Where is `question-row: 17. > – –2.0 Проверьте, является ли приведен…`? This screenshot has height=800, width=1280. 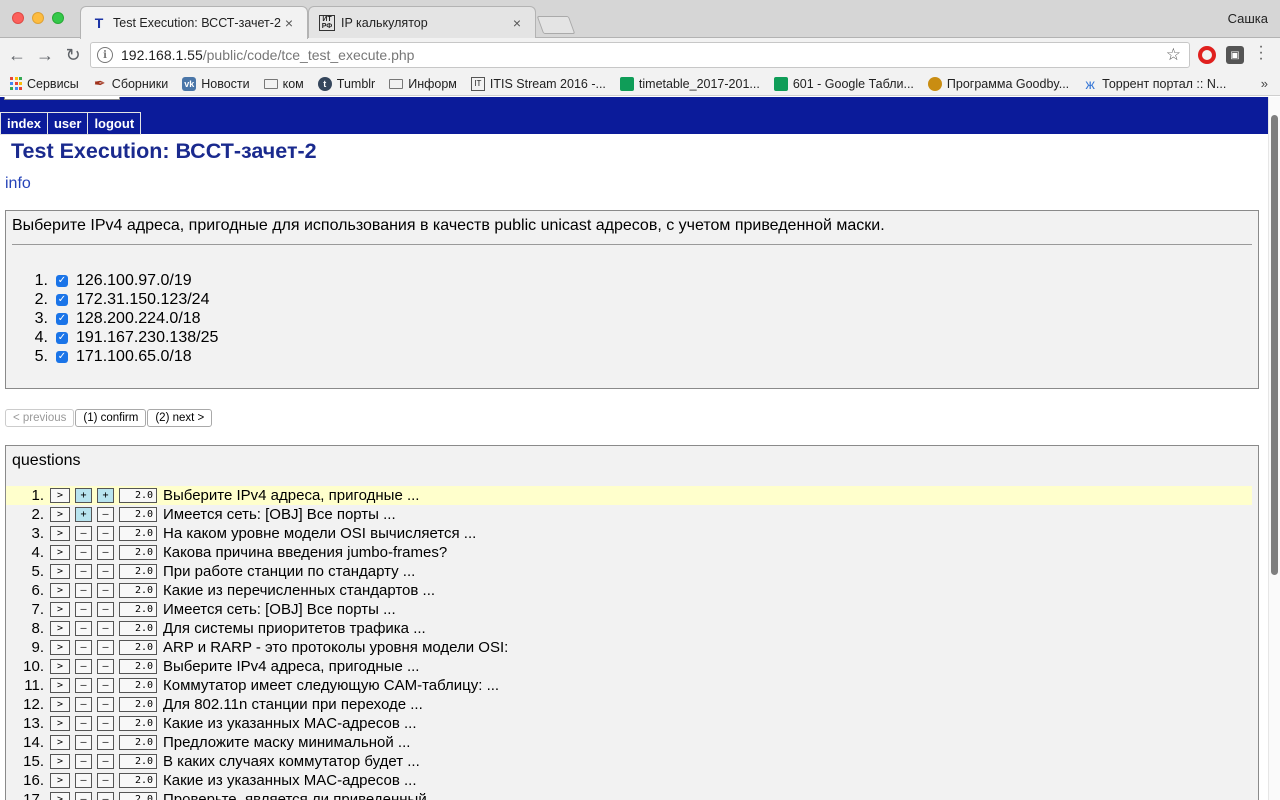
question-row: 17. > – –2.0 Проверьте, является ли приведен… is located at coordinates (632, 795).